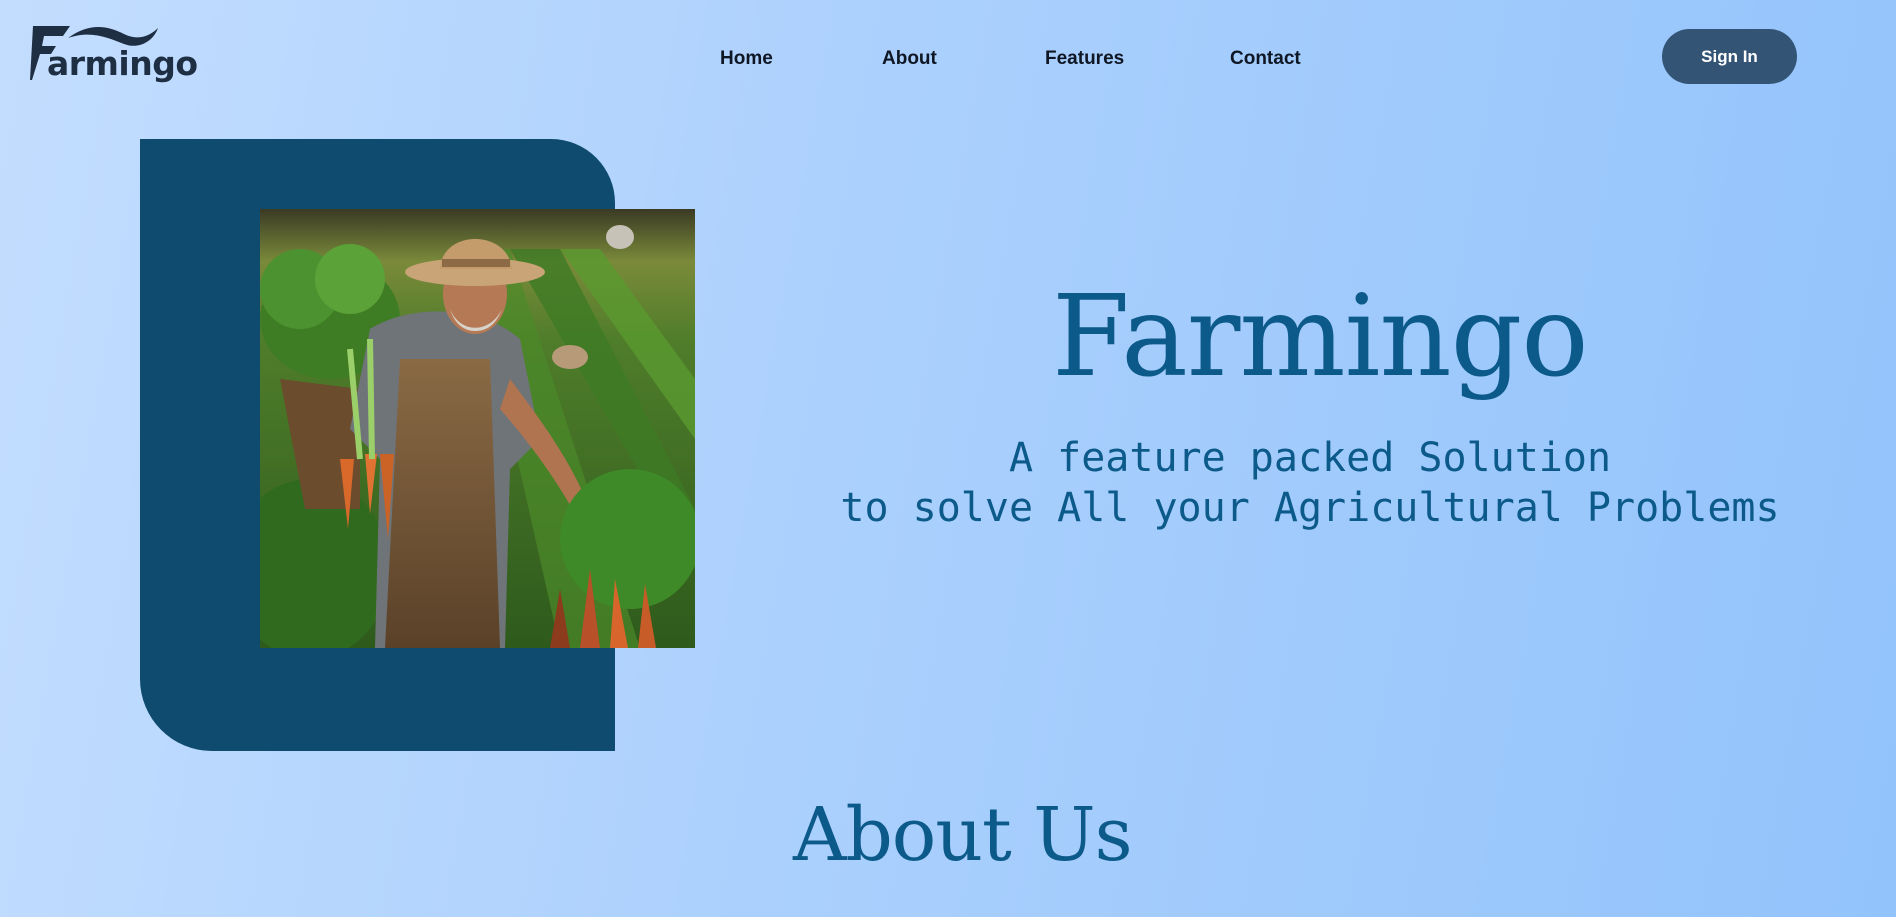  What do you see at coordinates (909, 59) in the screenshot?
I see `nav-about: About` at bounding box center [909, 59].